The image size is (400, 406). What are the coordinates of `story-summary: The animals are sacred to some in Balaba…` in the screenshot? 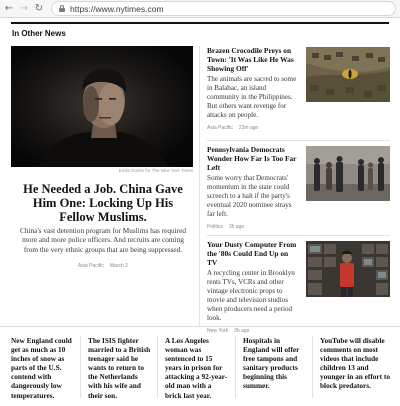 It's located at (252, 97).